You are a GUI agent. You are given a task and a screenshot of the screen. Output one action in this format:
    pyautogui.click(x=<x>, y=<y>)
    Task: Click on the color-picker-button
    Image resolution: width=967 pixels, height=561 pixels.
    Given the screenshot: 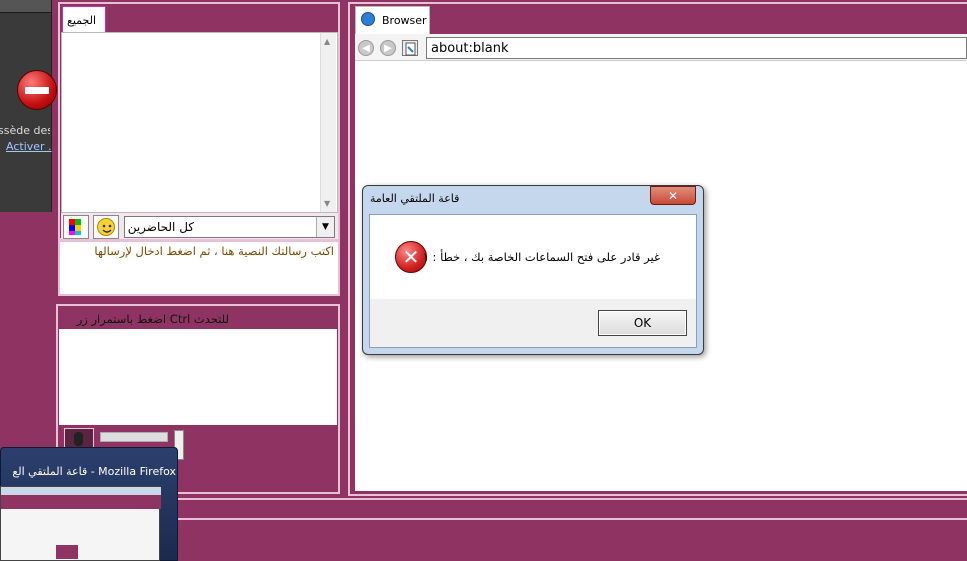 What is the action you would take?
    pyautogui.click(x=76, y=227)
    